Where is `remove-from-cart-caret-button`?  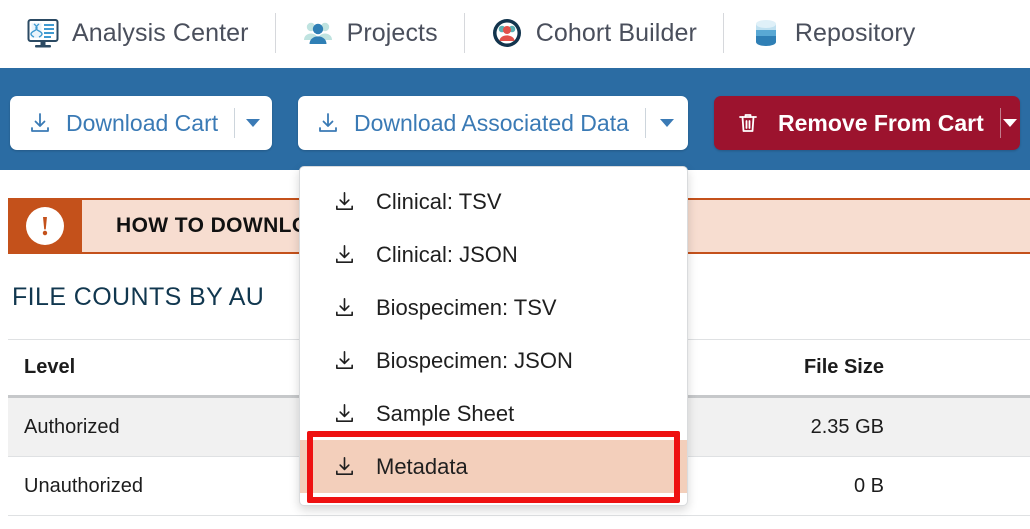 remove-from-cart-caret-button is located at coordinates (1010, 123).